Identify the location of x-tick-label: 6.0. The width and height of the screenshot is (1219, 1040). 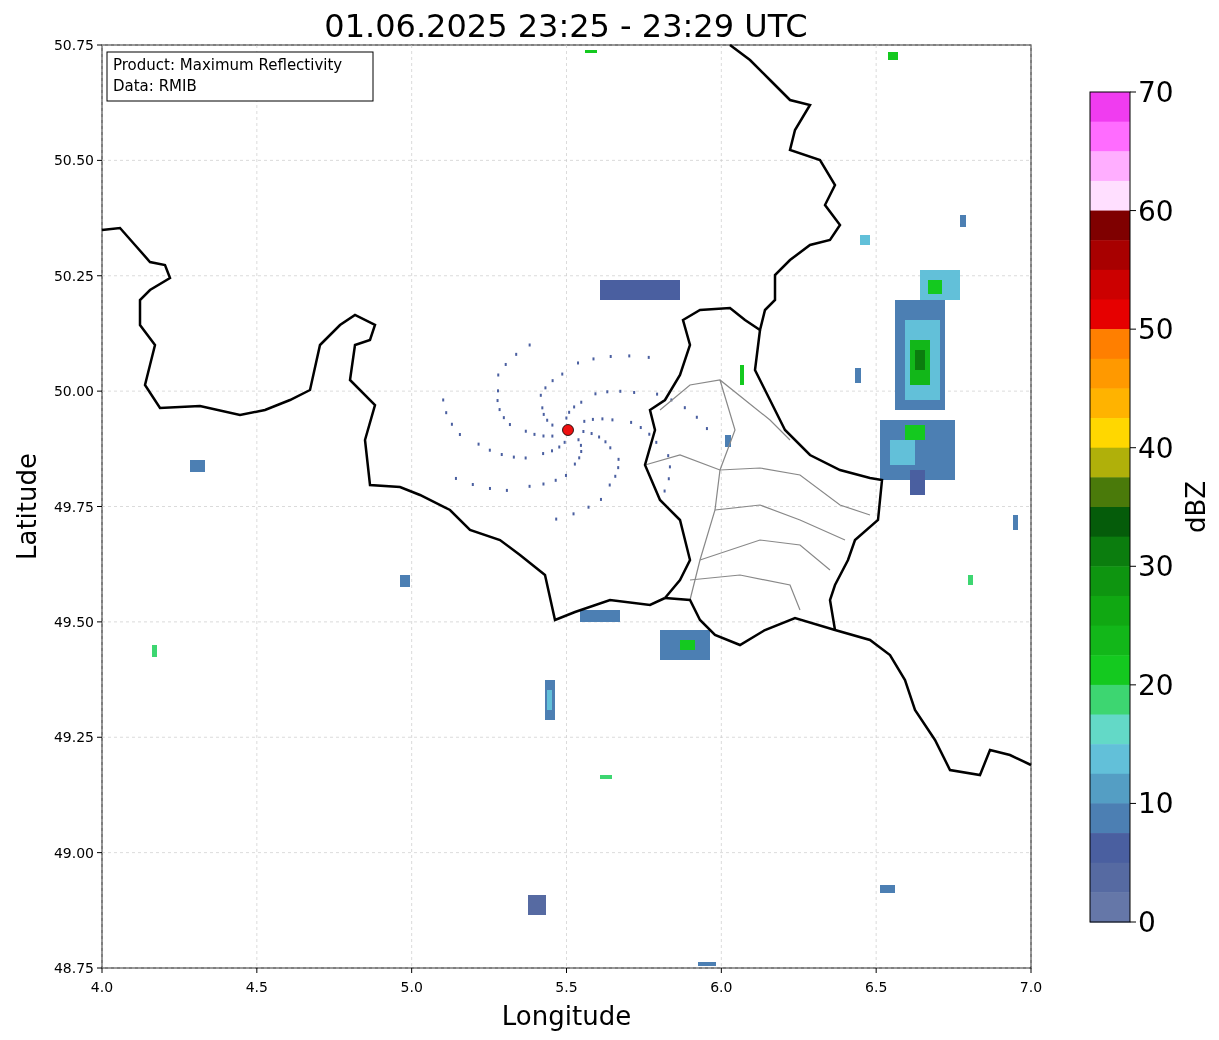
(721, 987).